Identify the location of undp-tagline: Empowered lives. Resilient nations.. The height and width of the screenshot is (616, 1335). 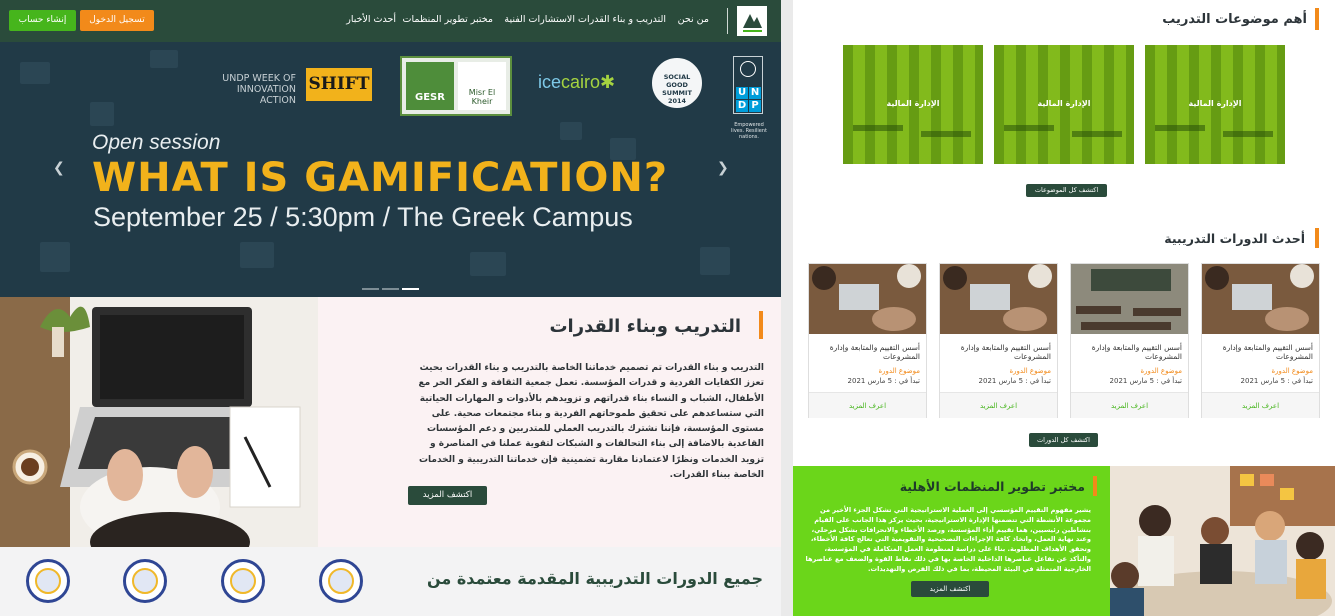
(749, 131).